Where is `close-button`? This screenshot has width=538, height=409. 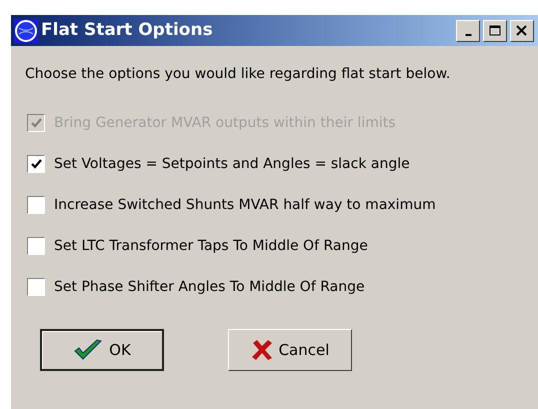
close-button is located at coordinates (522, 31).